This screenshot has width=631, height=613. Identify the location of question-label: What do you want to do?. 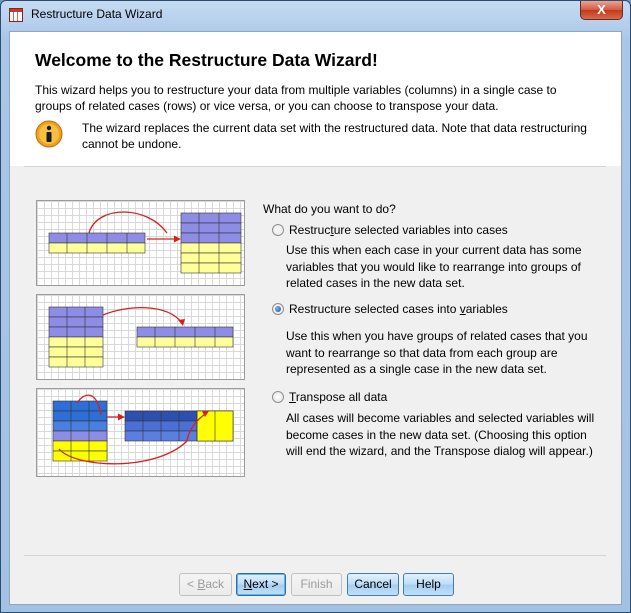
(329, 209).